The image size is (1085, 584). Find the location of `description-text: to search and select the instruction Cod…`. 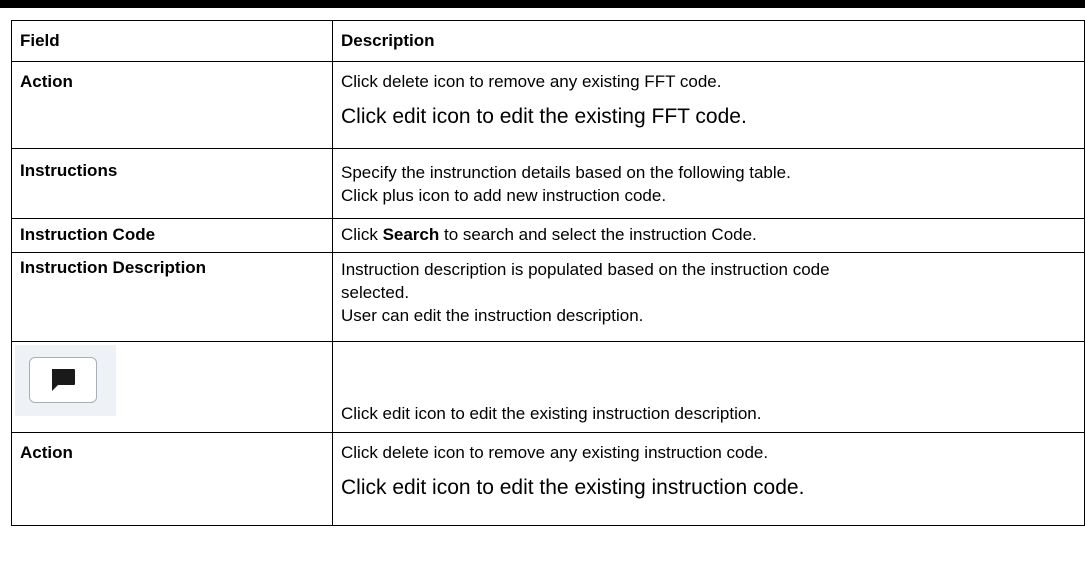

description-text: to search and select the instruction Cod… is located at coordinates (598, 234).